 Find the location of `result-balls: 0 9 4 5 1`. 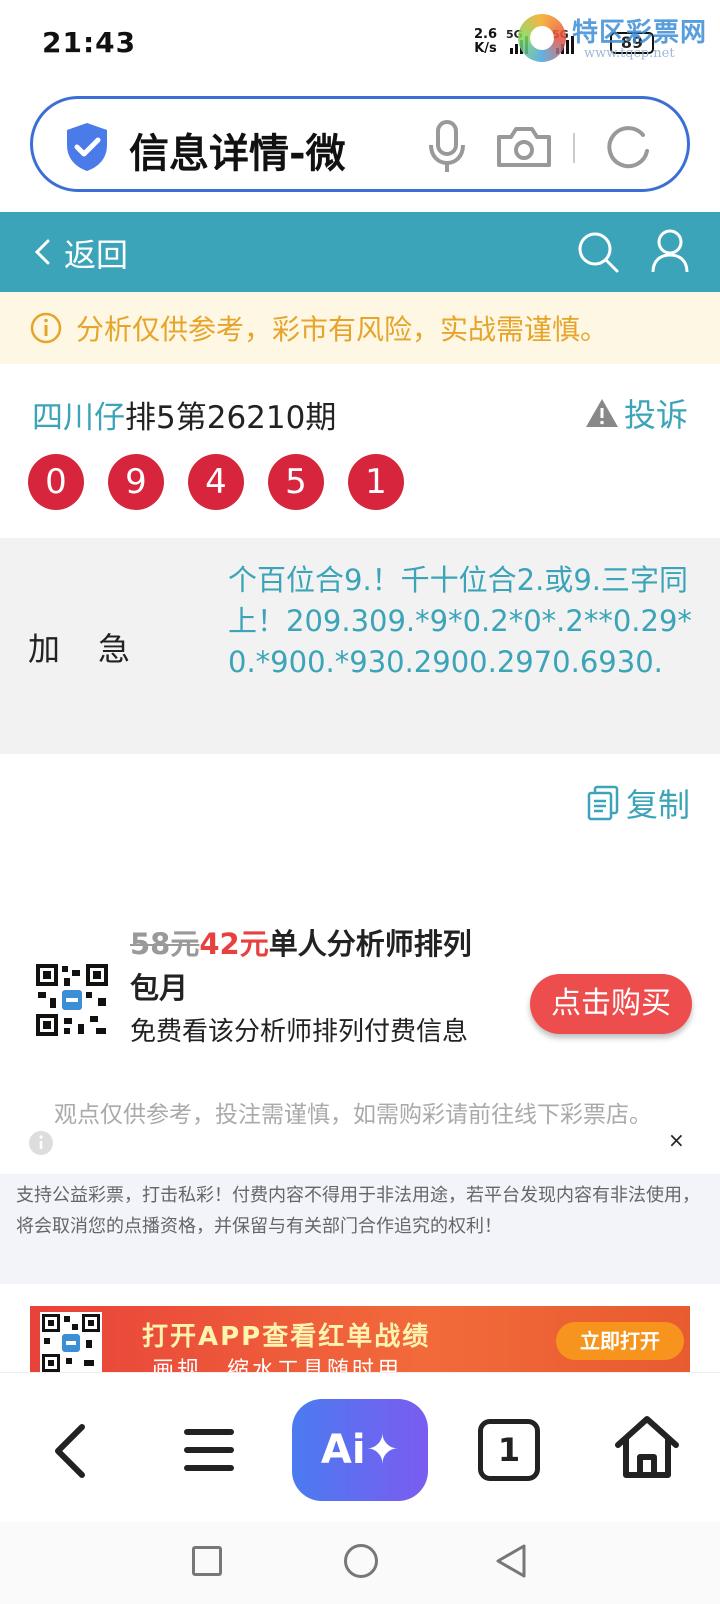

result-balls: 0 9 4 5 1 is located at coordinates (216, 482).